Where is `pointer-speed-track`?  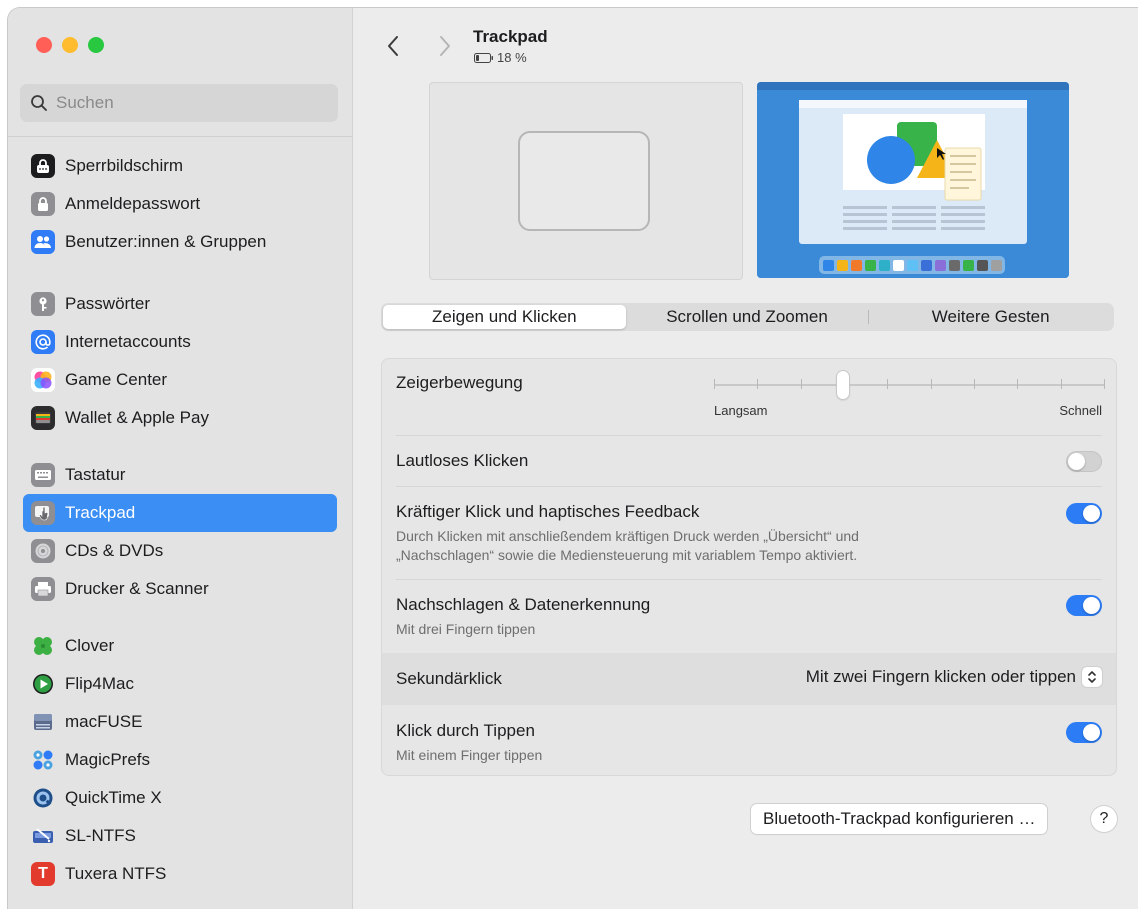
pointer-speed-track is located at coordinates (909, 385).